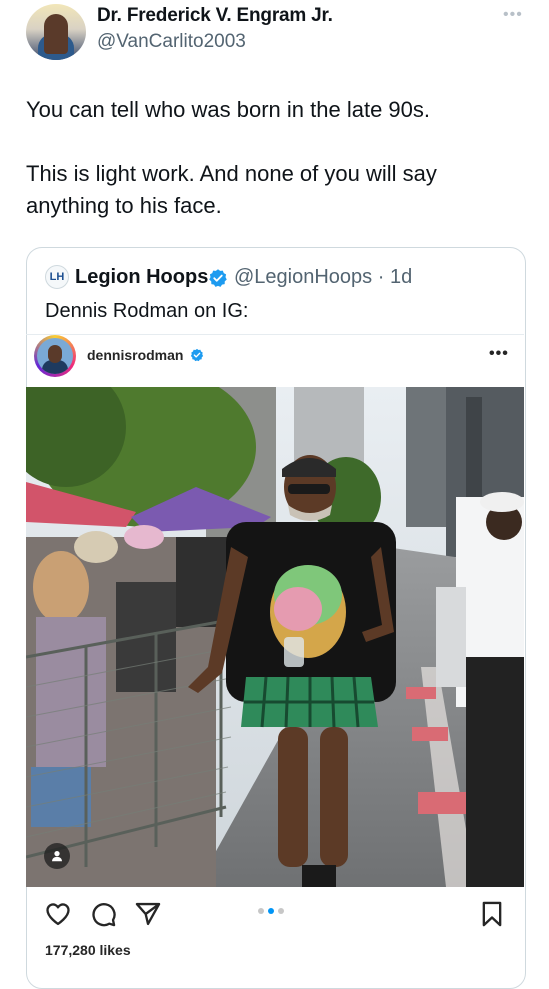 This screenshot has height=989, width=549. Describe the element at coordinates (147, 311) in the screenshot. I see `quoted-tweet-text: Dennis Rodman on IG:` at that location.